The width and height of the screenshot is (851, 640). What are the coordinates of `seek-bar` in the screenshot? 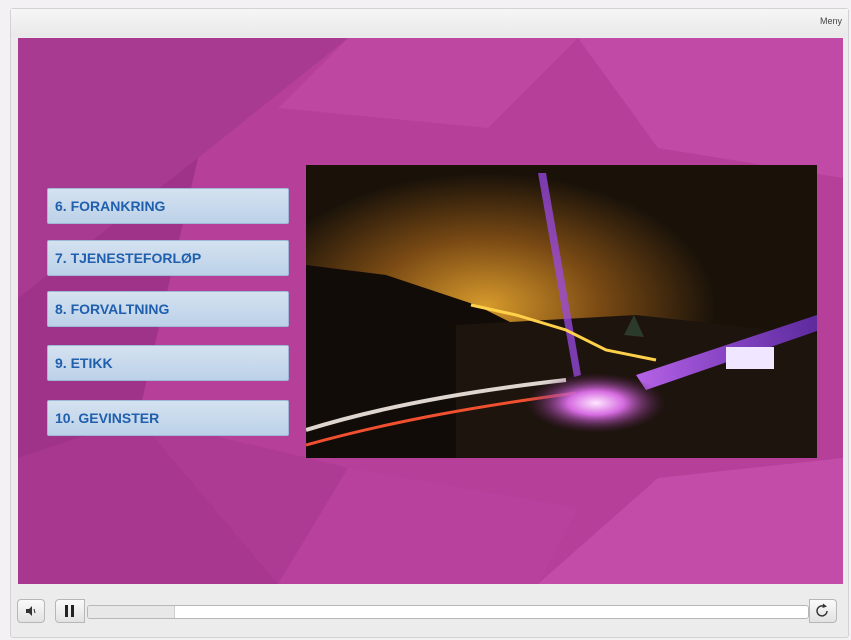 It's located at (448, 612).